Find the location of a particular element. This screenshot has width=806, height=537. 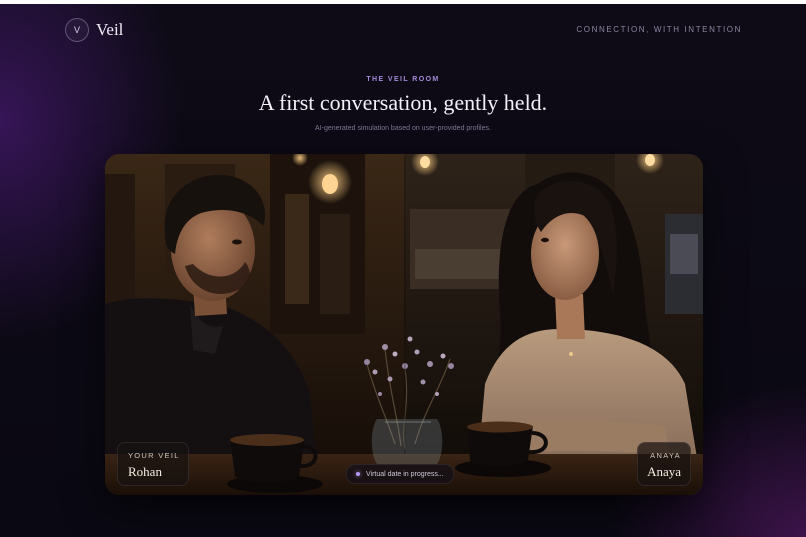

top-edge is located at coordinates (403, 2).